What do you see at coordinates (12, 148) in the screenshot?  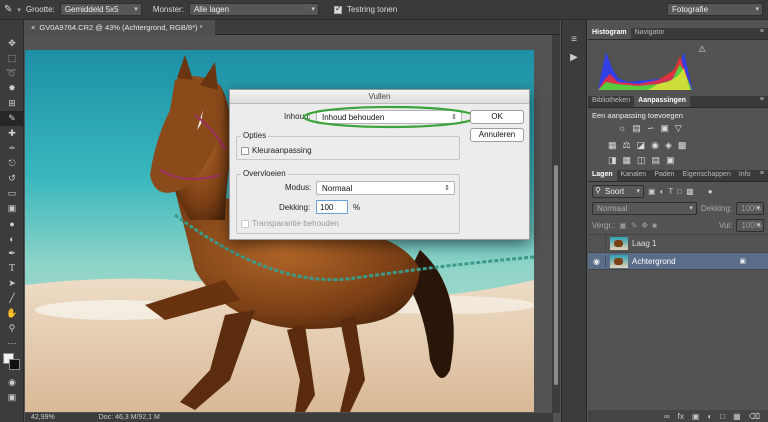 I see `brush-tool-icon: ∸` at bounding box center [12, 148].